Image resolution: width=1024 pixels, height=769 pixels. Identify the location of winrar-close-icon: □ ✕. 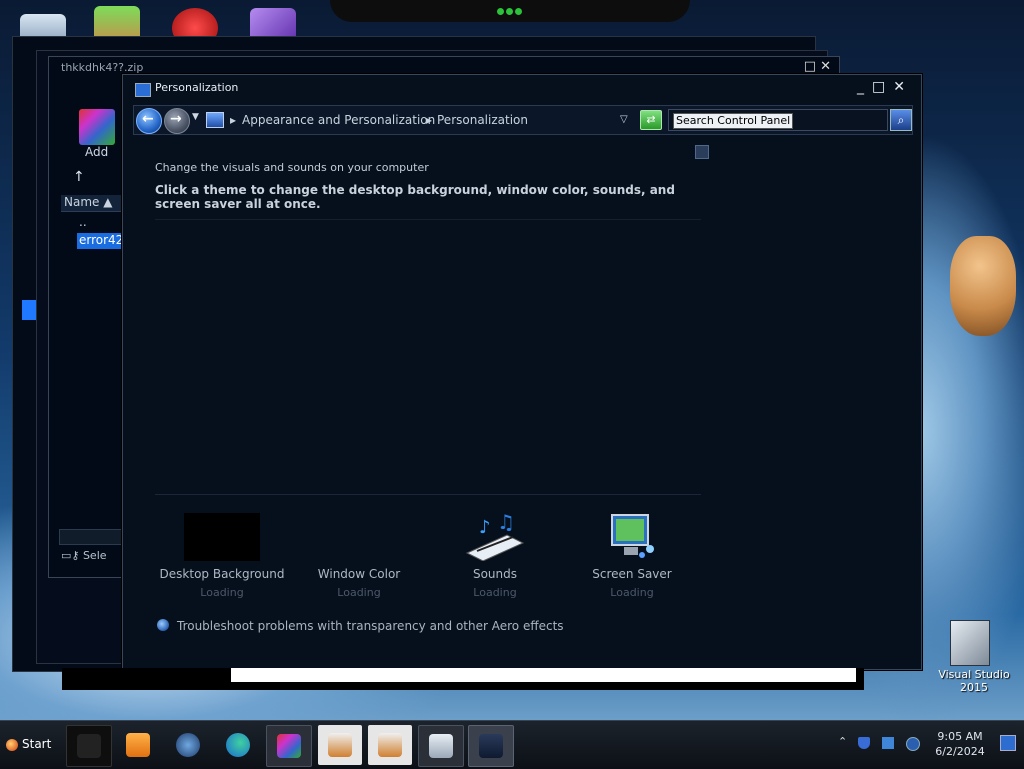
(817, 66).